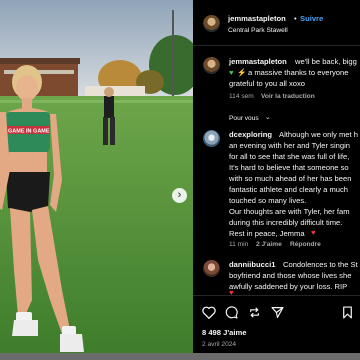  I want to click on comment-line: Although we only met h, so click(318, 134).